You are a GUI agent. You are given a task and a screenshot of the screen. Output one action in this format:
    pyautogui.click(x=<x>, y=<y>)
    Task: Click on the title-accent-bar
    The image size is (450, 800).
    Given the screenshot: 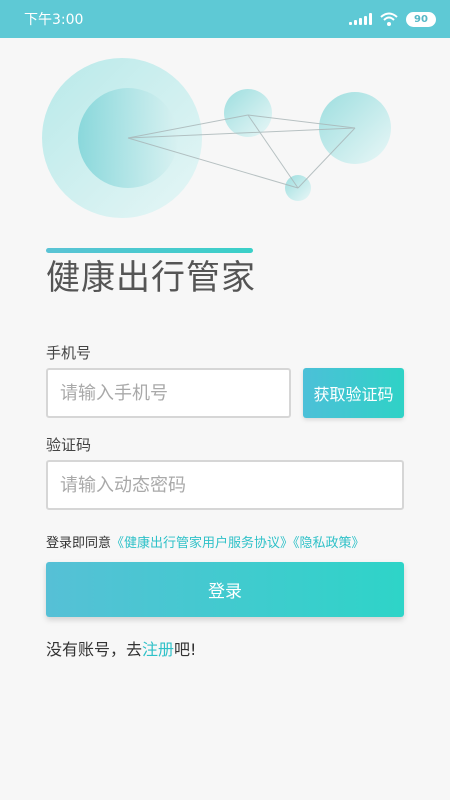 What is the action you would take?
    pyautogui.click(x=149, y=250)
    